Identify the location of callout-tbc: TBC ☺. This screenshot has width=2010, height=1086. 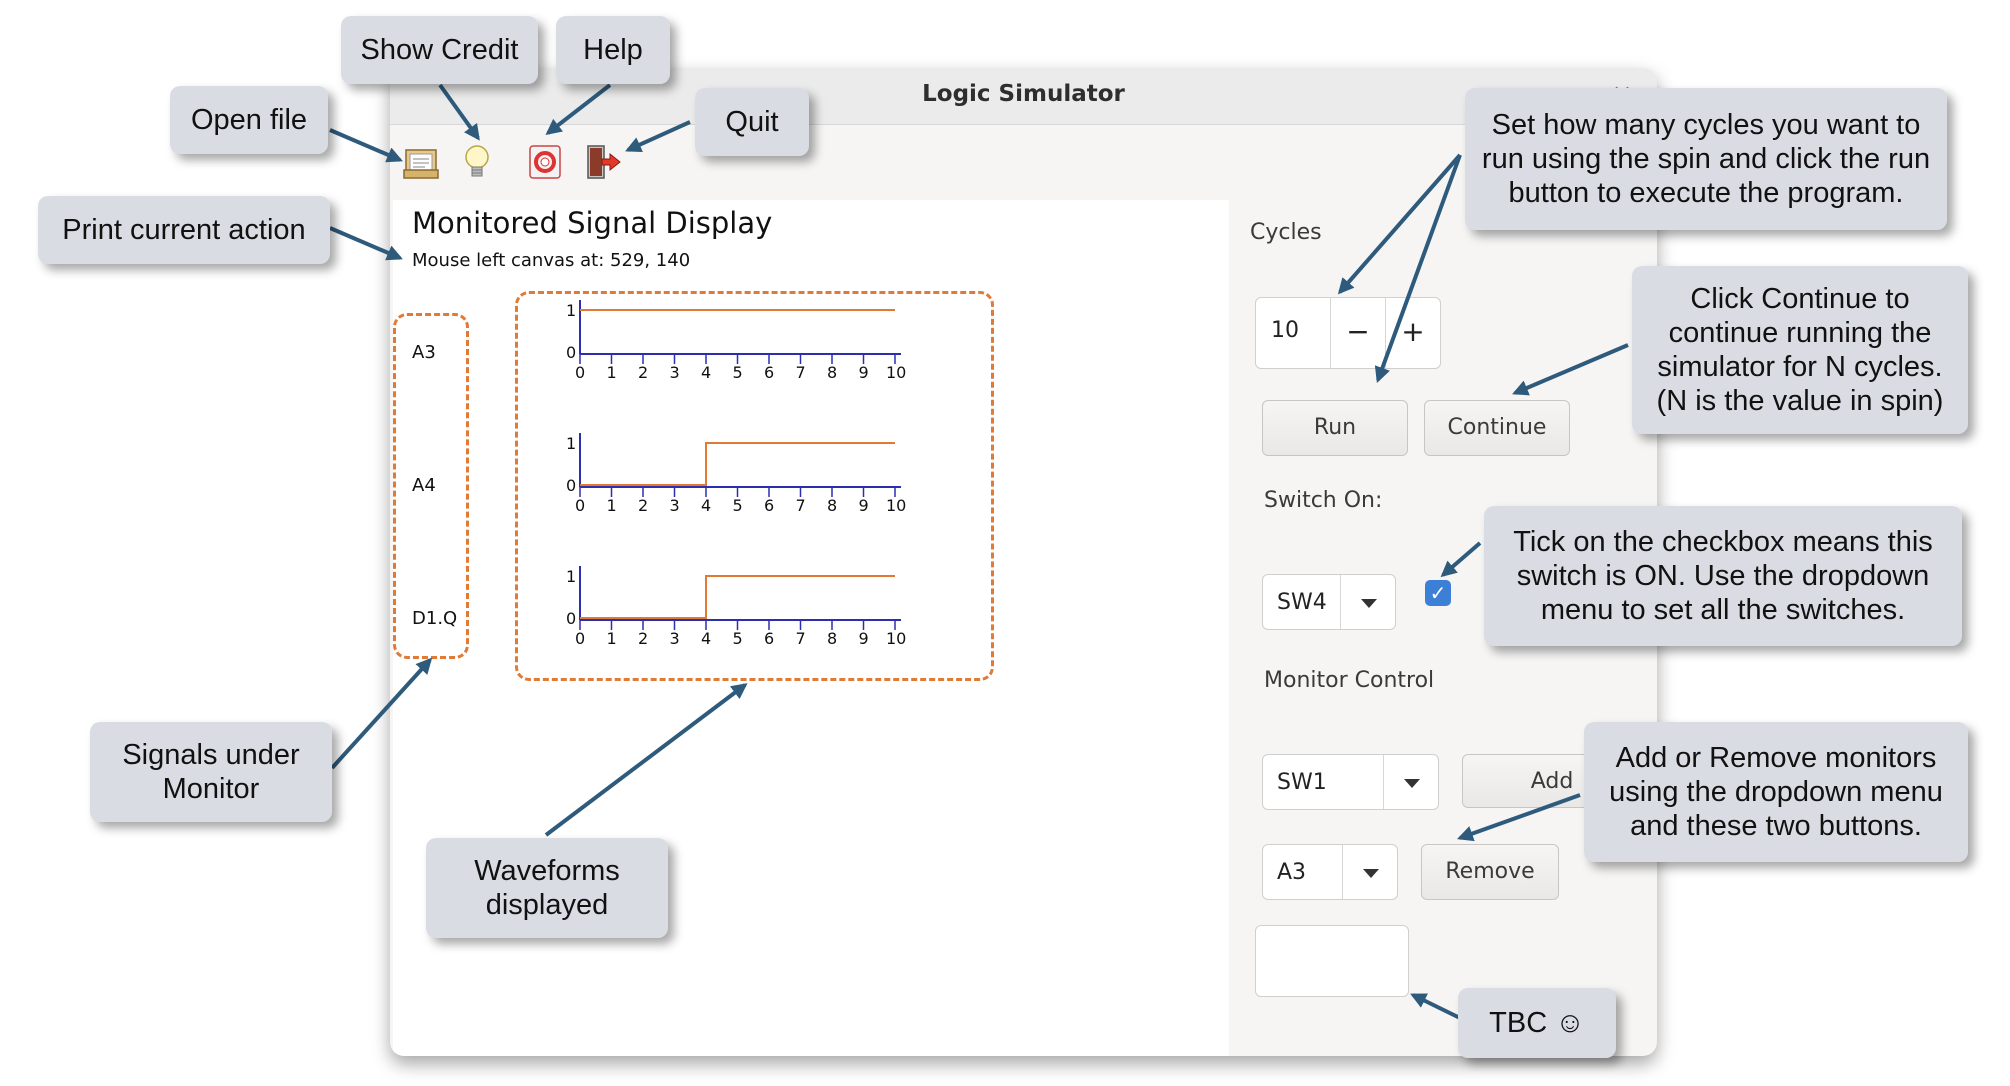
(1537, 1023).